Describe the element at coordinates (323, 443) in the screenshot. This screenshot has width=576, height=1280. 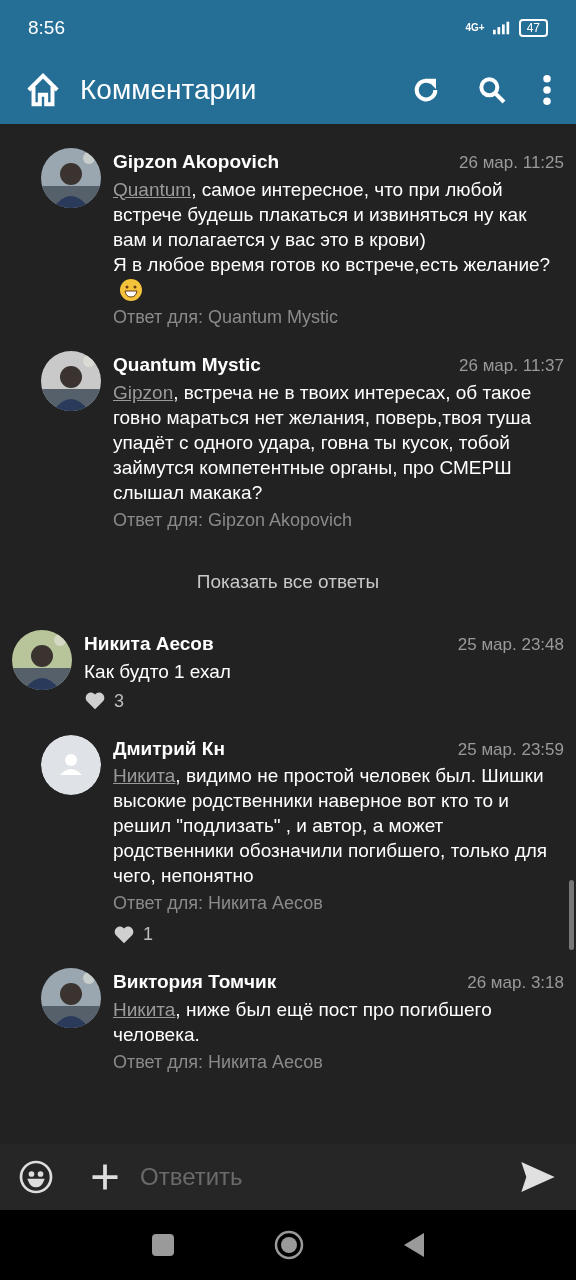
I see `comment-text: Gipzon, встреча не в твоих интересах, об такое говно мараться нет желания, поверь,твоя туша упадёт с одного удара, говна ты кусок, тобой займутся компетентные органы, про СМЕРШ слышал макака?` at that location.